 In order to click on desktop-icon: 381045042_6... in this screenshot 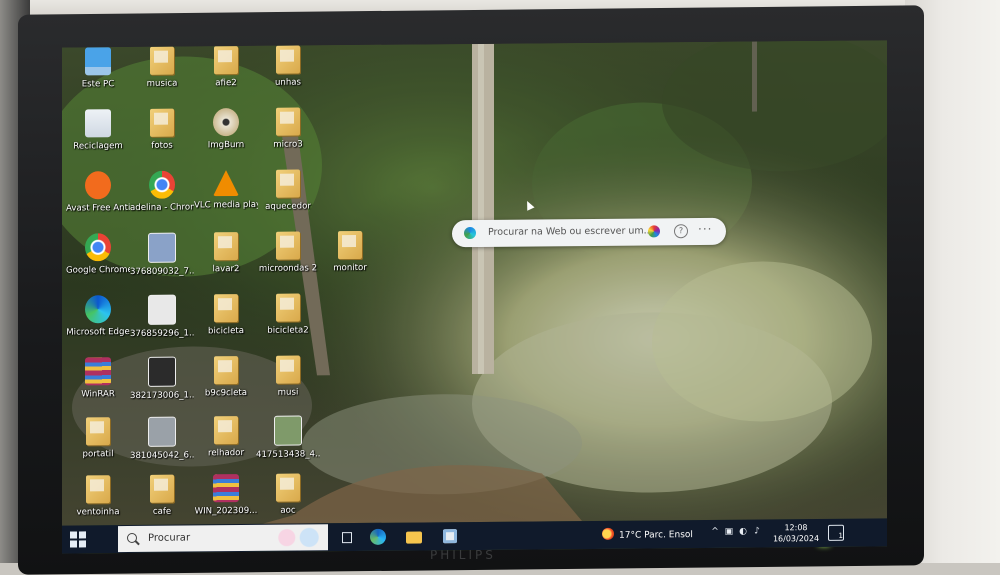, I will do `click(162, 438)`.